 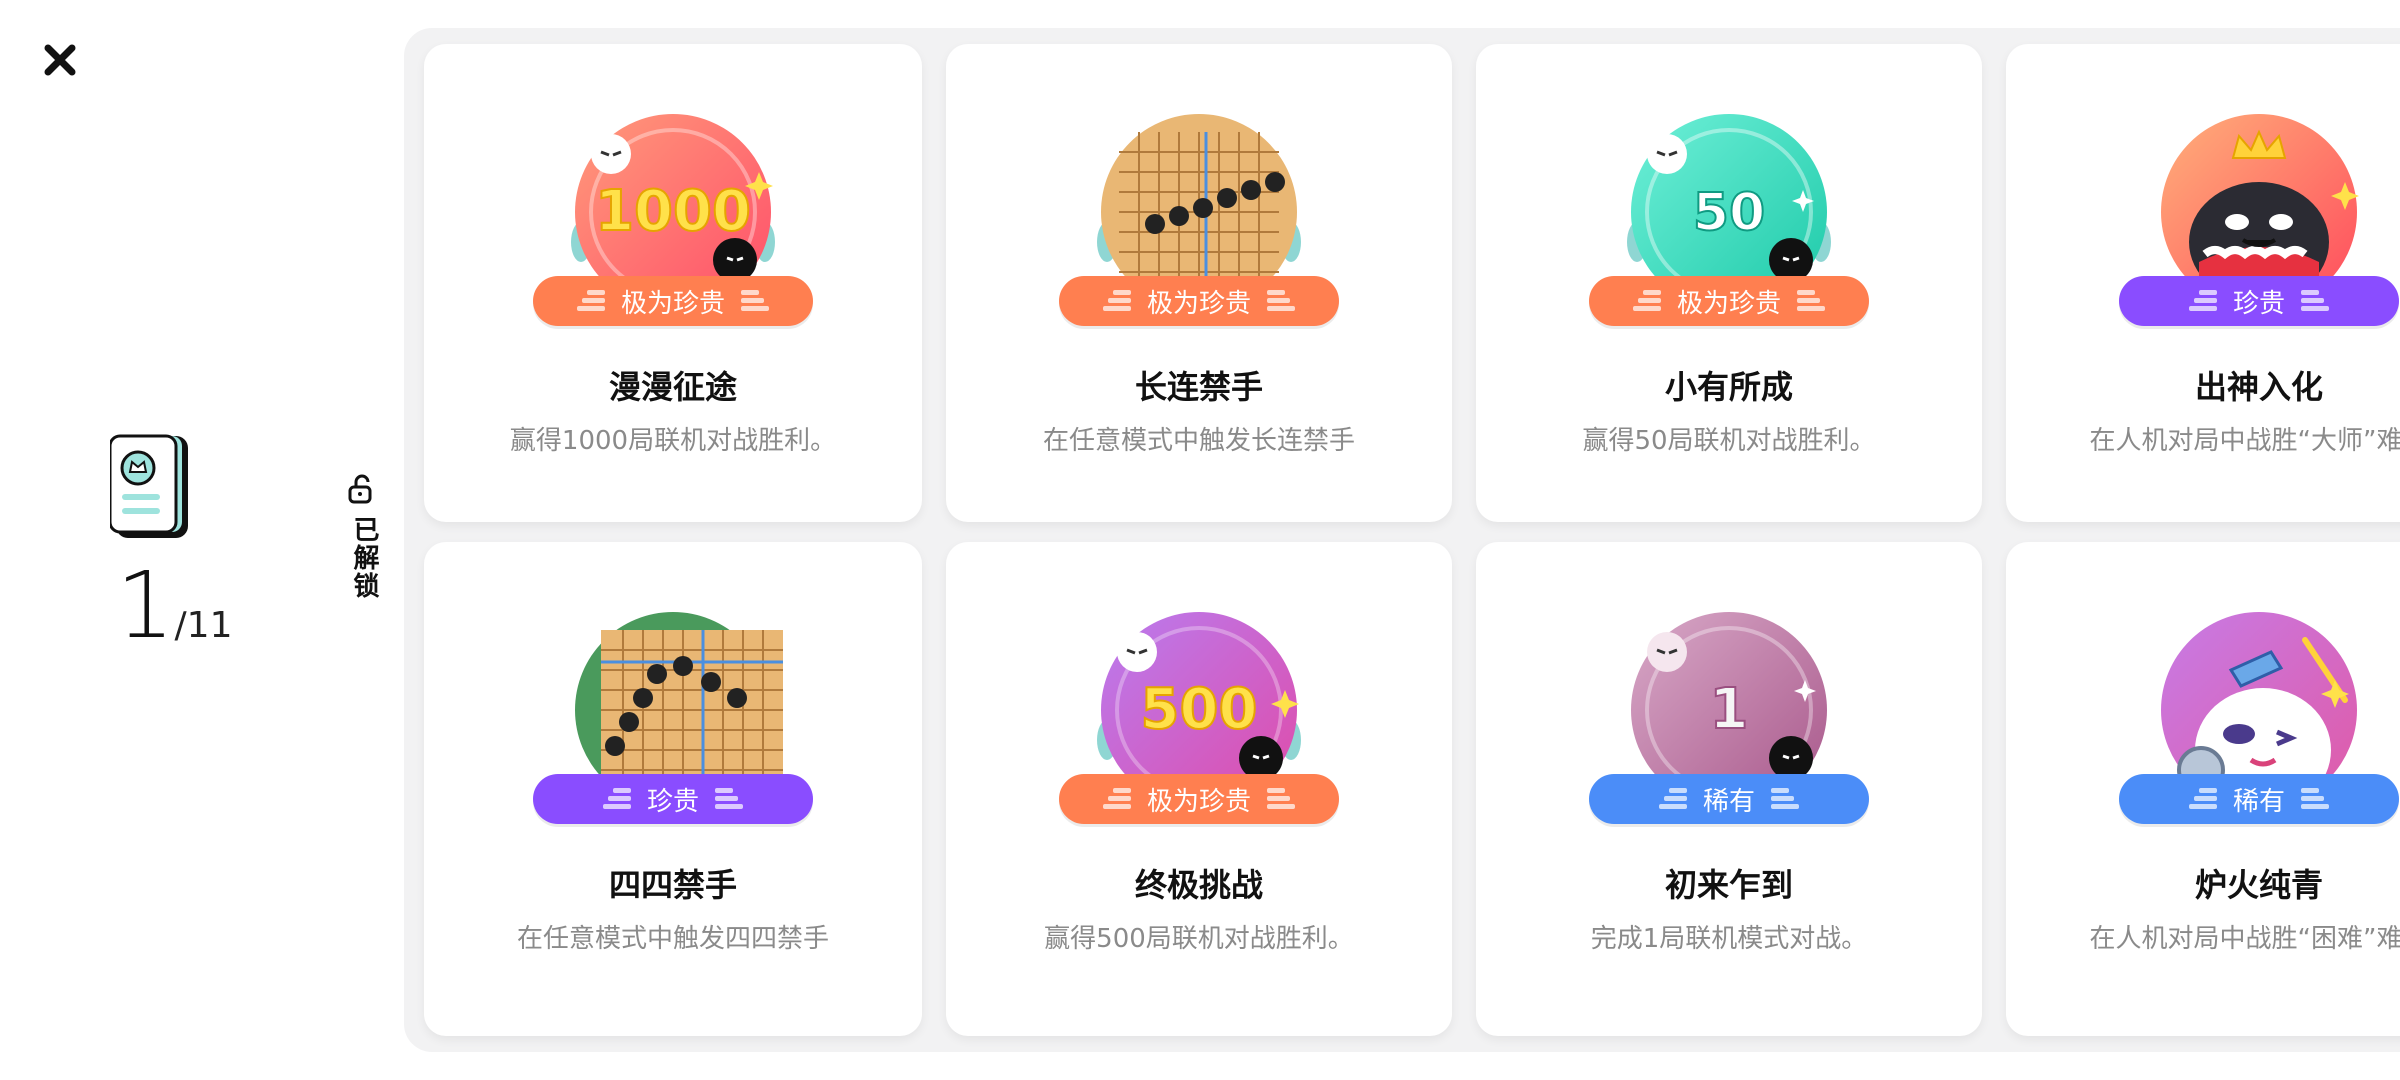 I want to click on achievement-desc: 在人机对局中战胜“大师”难度, so click(x=2244, y=441).